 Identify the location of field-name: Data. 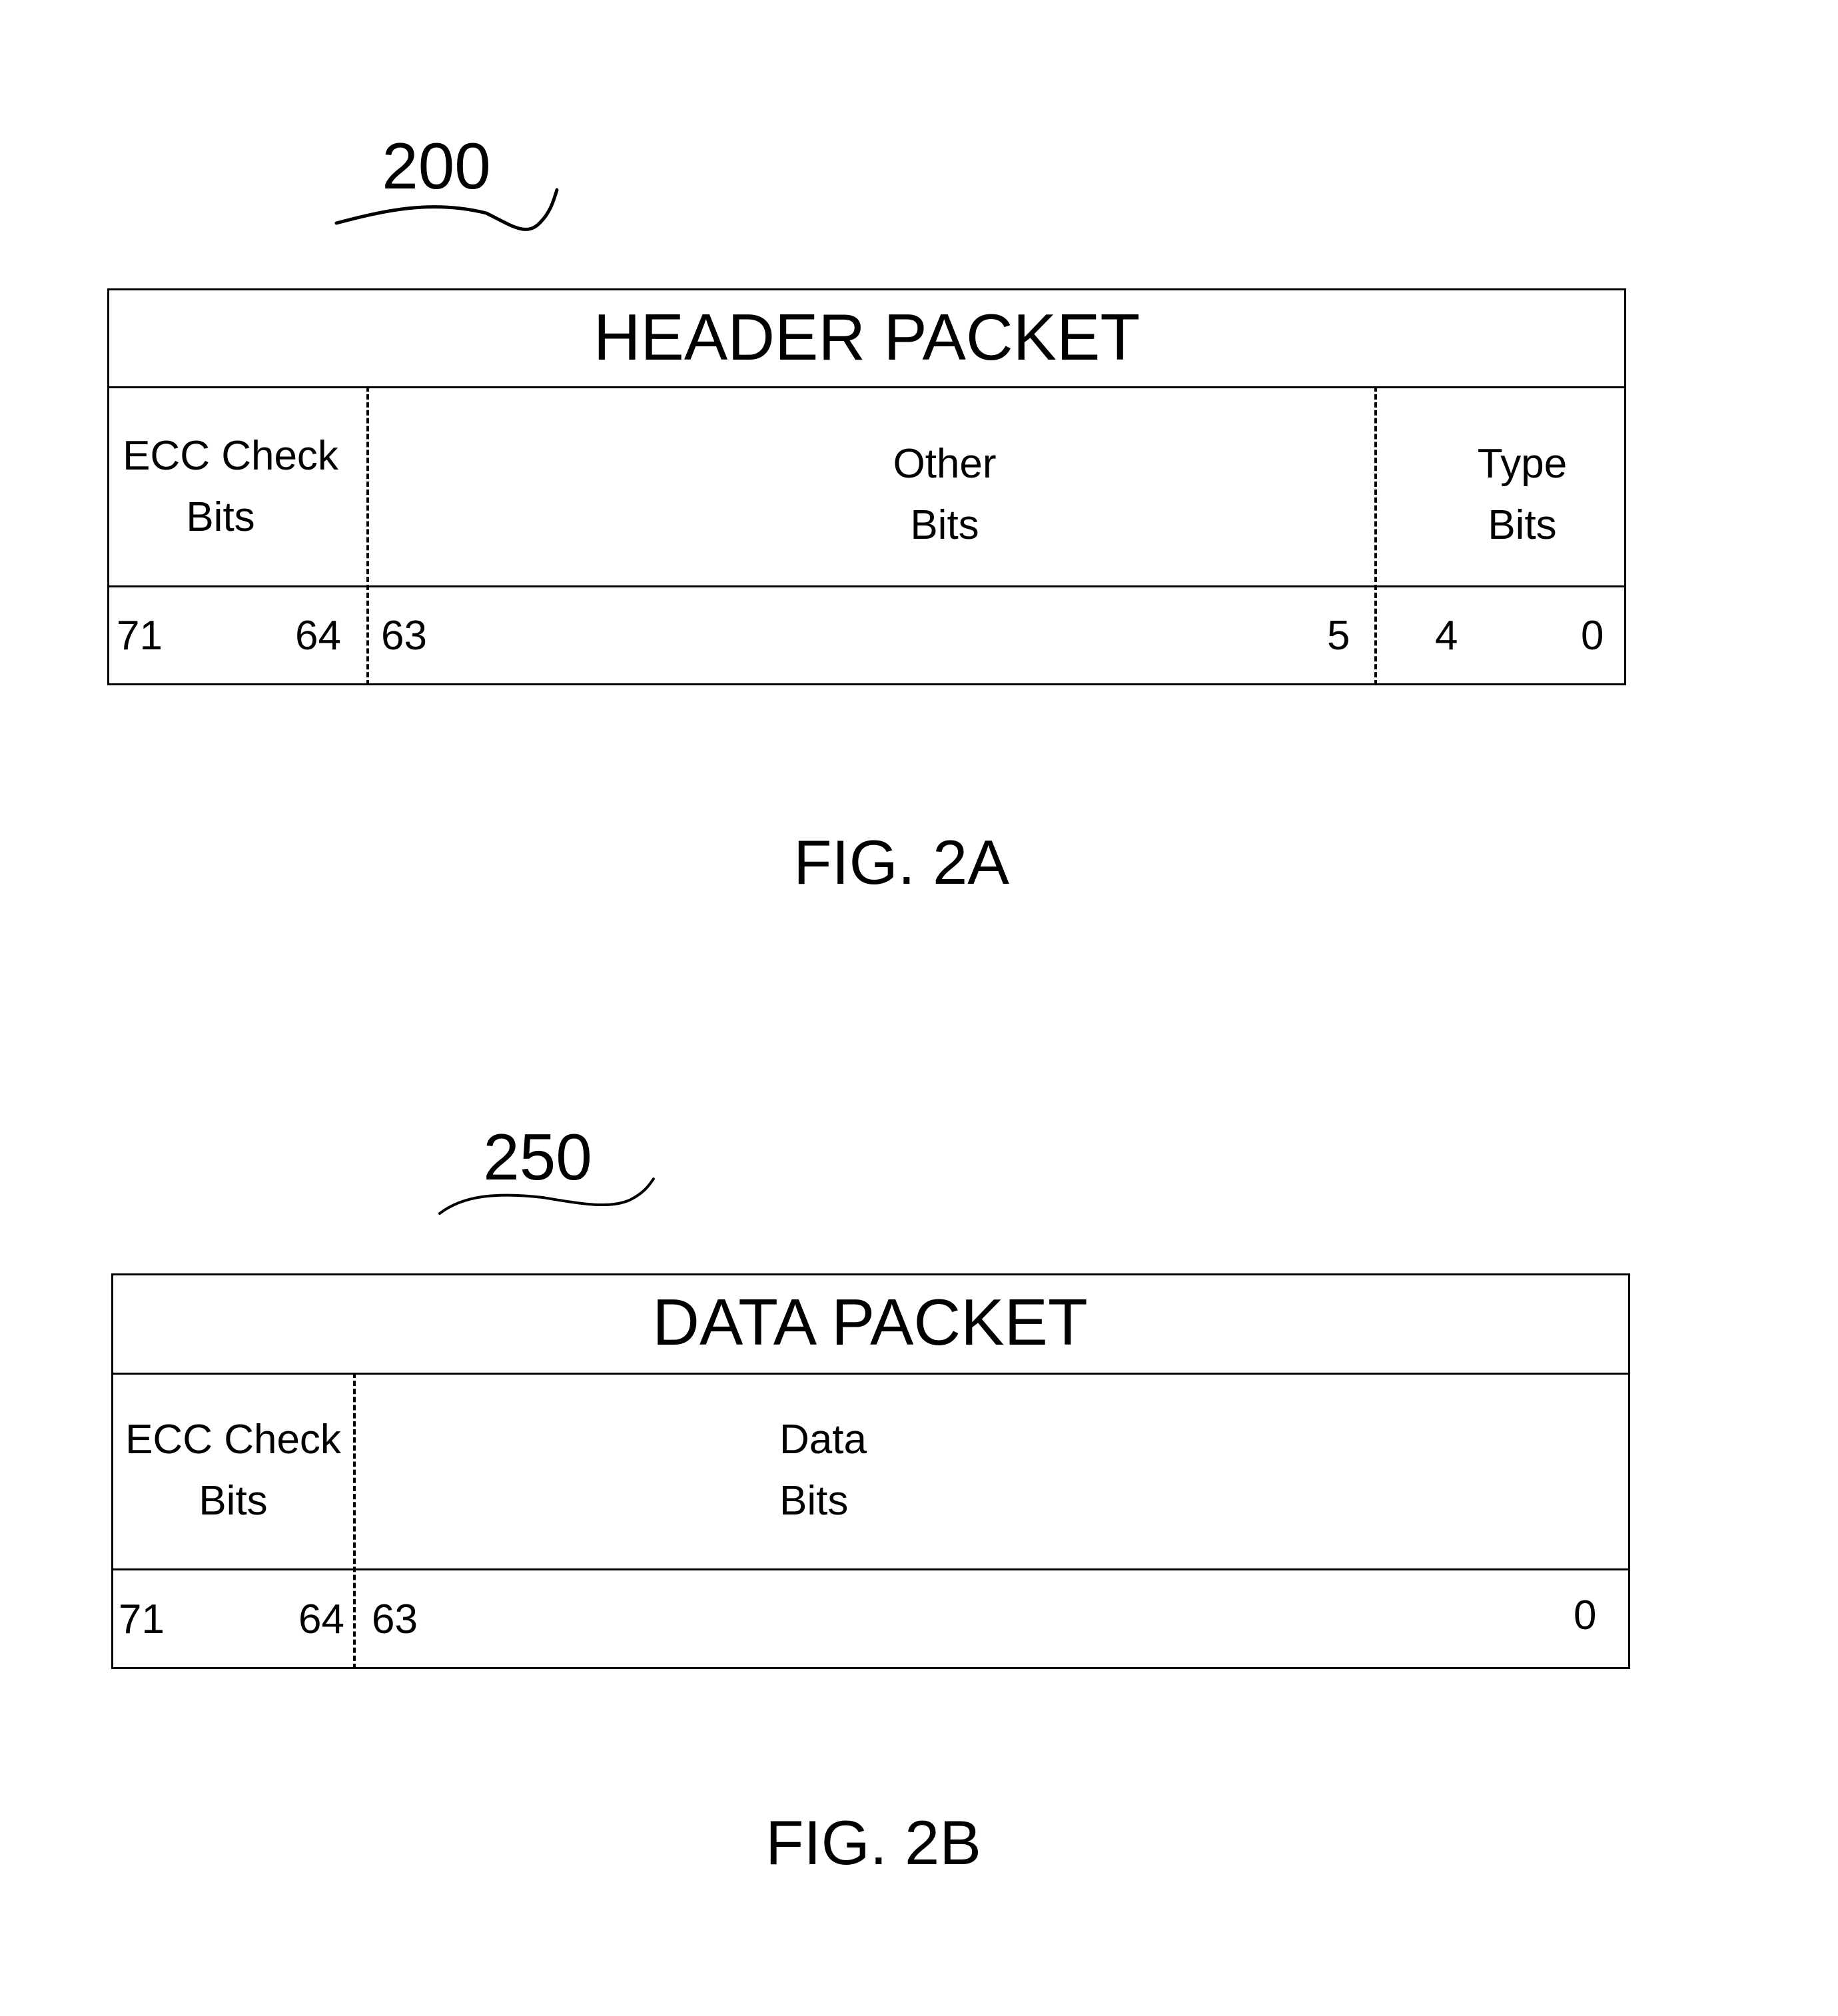
(823, 1440).